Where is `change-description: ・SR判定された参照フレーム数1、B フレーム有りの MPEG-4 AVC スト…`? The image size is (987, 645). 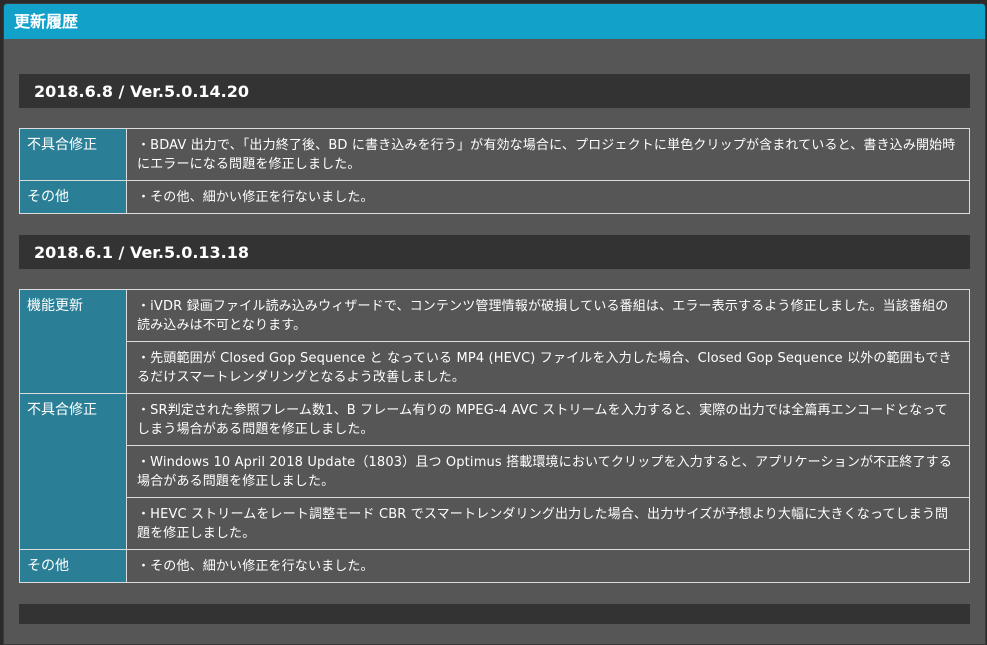
change-description: ・SR判定された参照フレーム数1、B フレーム有りの MPEG-4 AVC スト… is located at coordinates (548, 419).